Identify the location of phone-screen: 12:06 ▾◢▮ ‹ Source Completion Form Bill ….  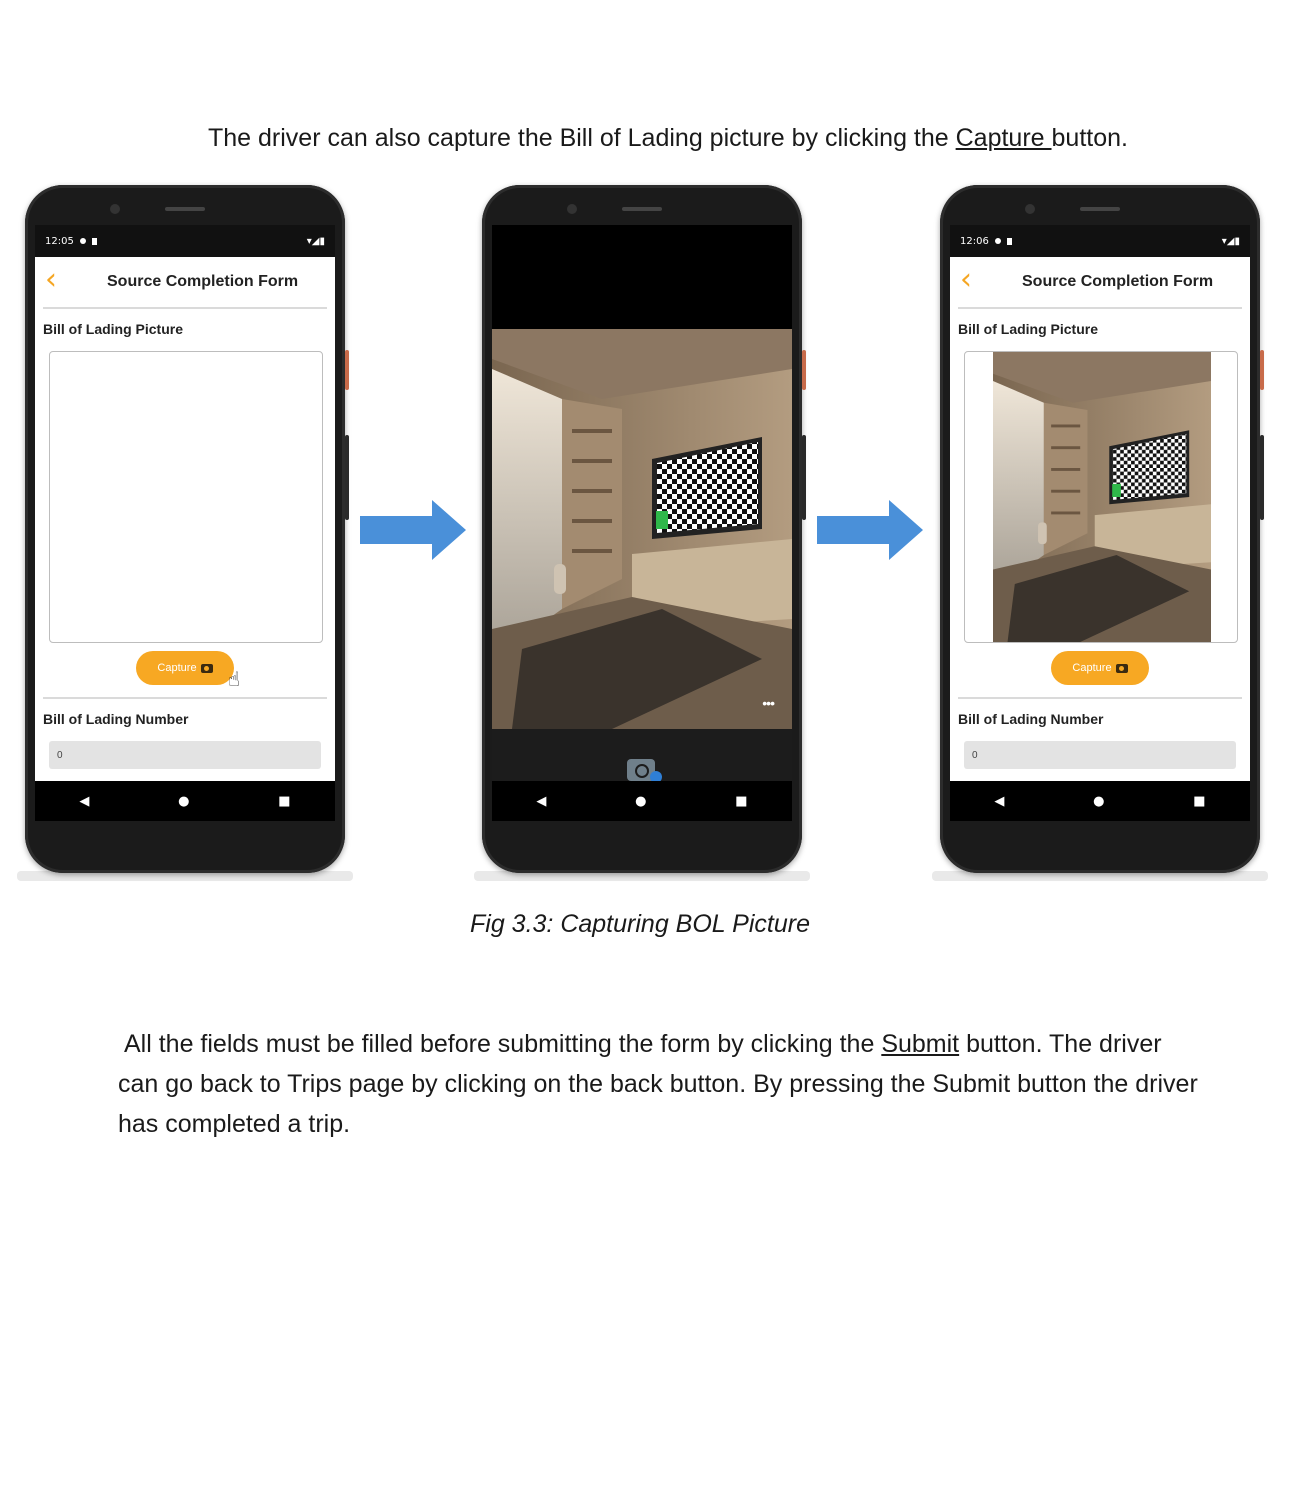
(1100, 523).